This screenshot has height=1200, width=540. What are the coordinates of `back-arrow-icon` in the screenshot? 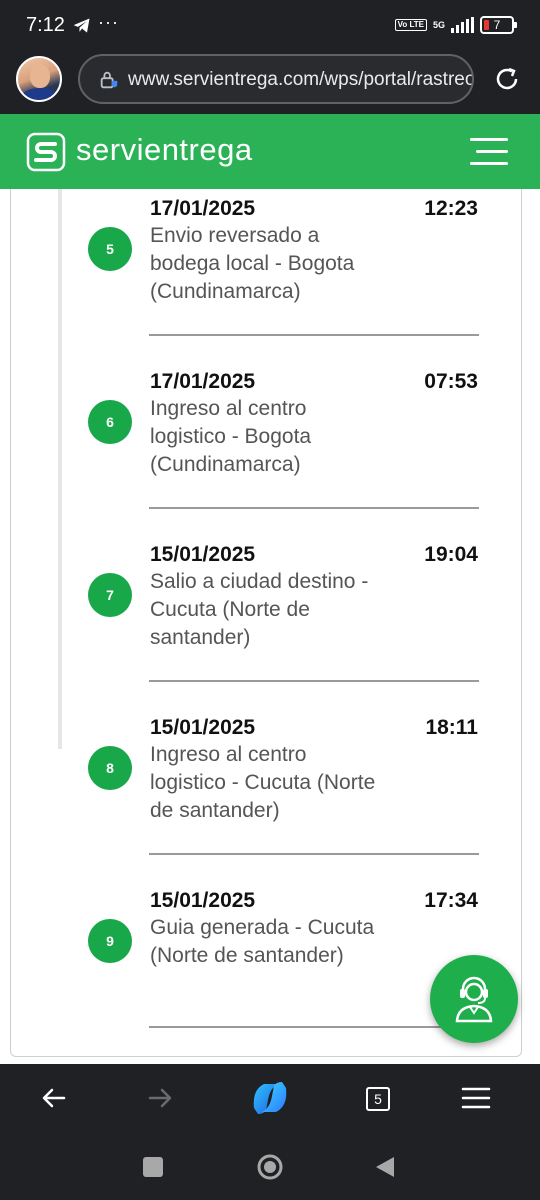 It's located at (54, 1098).